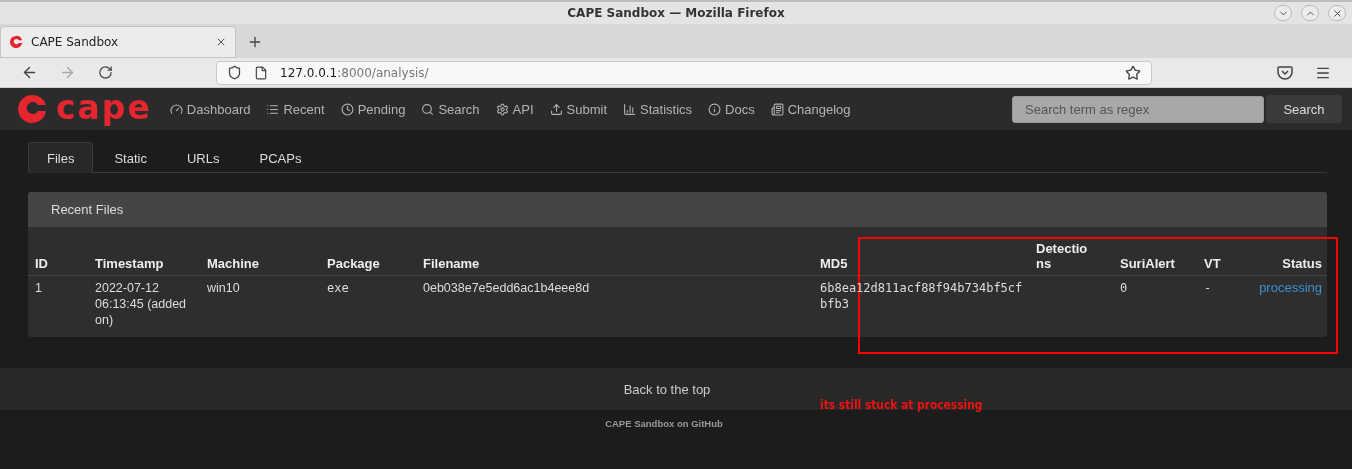 The image size is (1352, 469). Describe the element at coordinates (295, 109) in the screenshot. I see `nav-link: Recent` at that location.